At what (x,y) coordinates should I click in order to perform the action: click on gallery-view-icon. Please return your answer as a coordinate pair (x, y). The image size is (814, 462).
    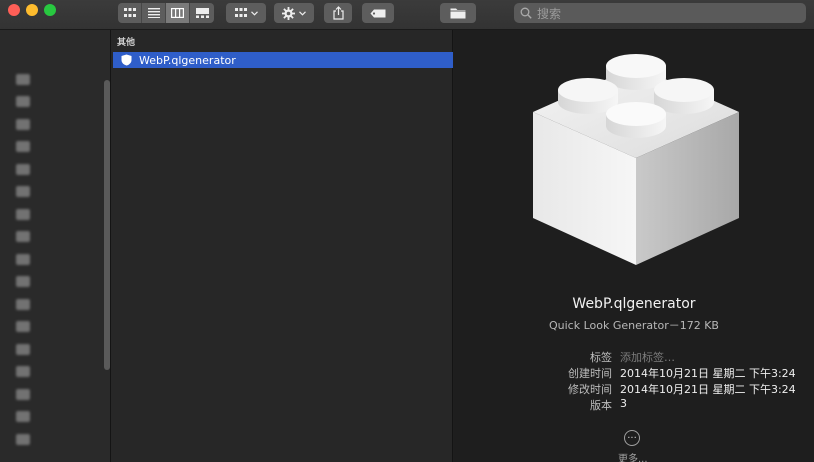
    Looking at the image, I should click on (202, 13).